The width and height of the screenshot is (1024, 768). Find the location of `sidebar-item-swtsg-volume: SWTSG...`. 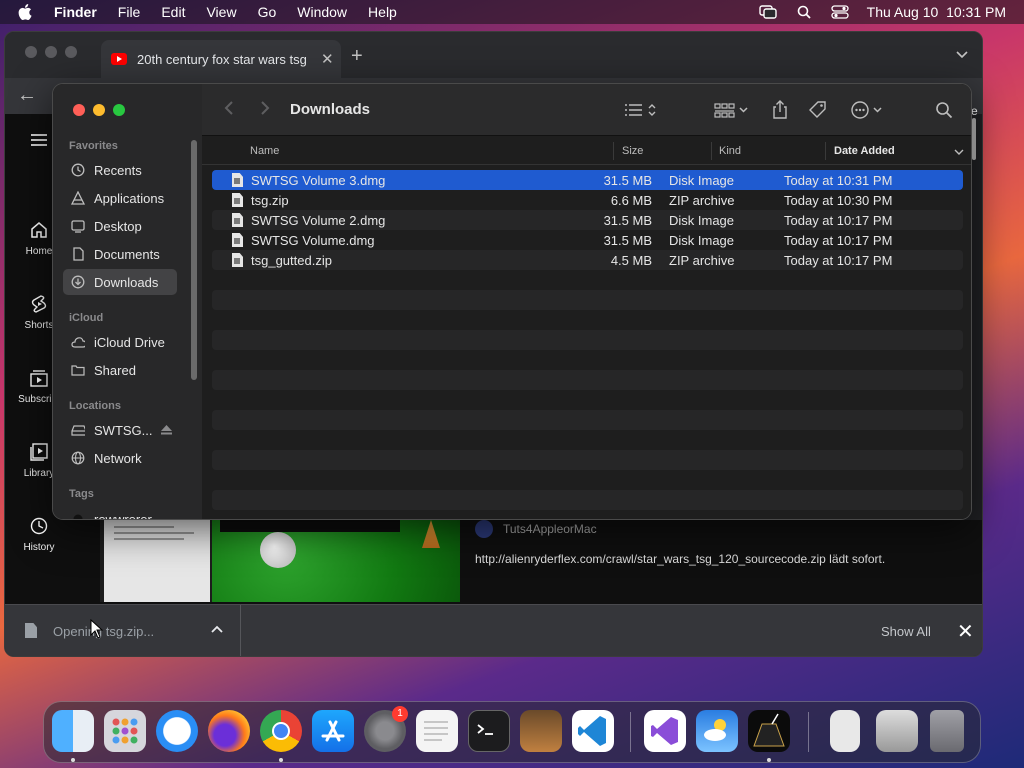

sidebar-item-swtsg-volume: SWTSG... is located at coordinates (120, 430).